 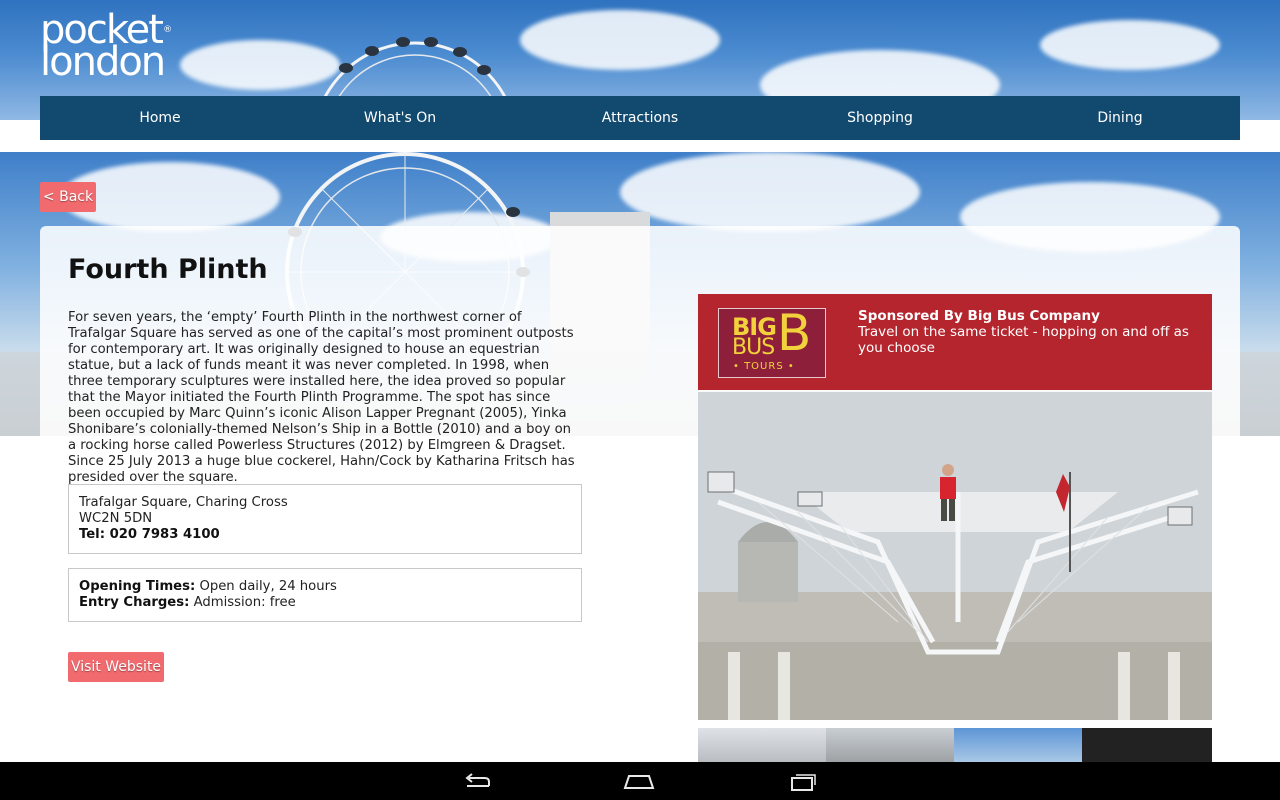 What do you see at coordinates (160, 118) in the screenshot?
I see `nav-item-home: Home` at bounding box center [160, 118].